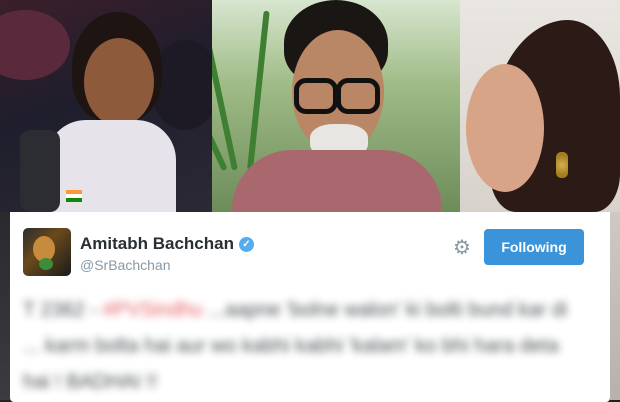 This screenshot has height=402, width=620. I want to click on glasses-right-lens, so click(358, 96).